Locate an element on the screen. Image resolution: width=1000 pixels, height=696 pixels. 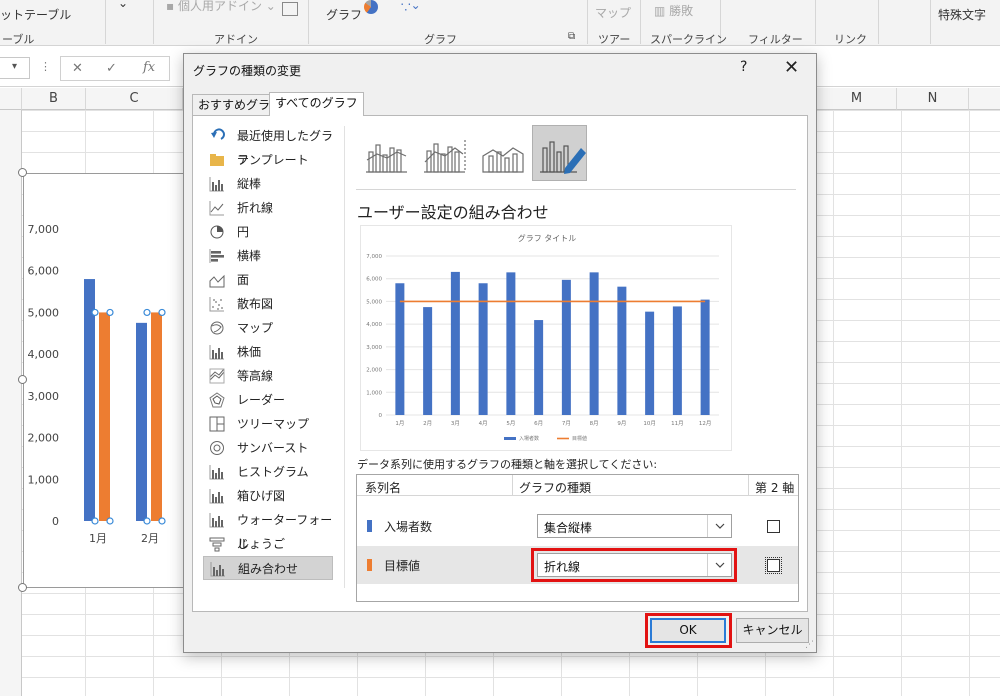
column-header-m: M is located at coordinates (857, 99).